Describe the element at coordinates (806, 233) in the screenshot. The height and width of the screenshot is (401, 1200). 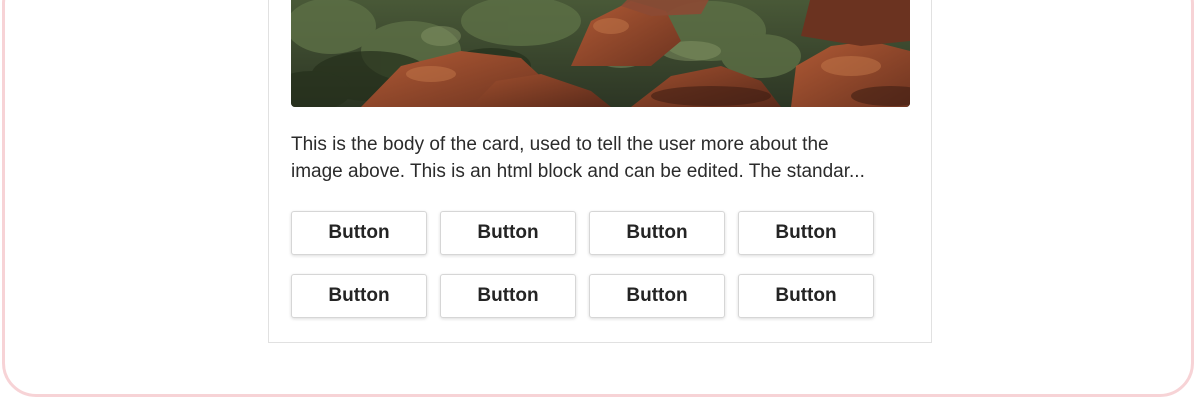
I see `button-4: Button` at that location.